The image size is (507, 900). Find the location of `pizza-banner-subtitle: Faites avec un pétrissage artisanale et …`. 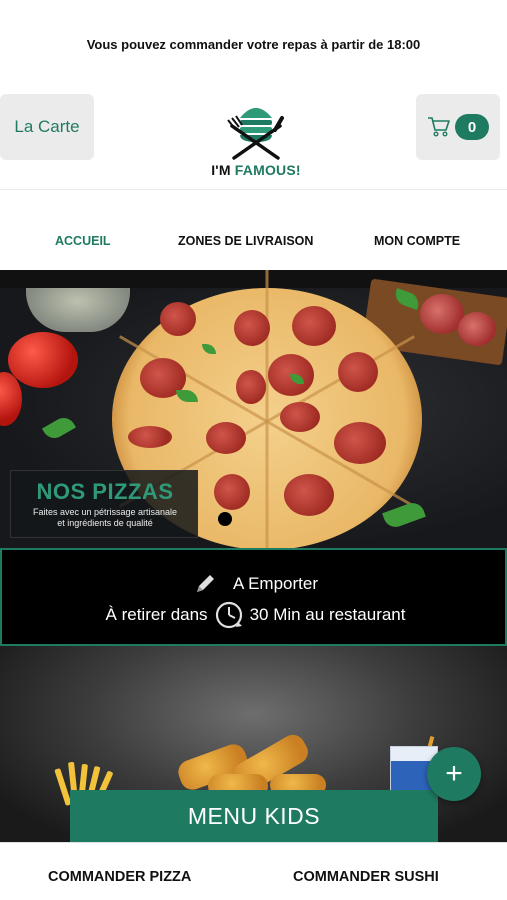

pizza-banner-subtitle: Faites avec un pétrissage artisanale et … is located at coordinates (105, 518).